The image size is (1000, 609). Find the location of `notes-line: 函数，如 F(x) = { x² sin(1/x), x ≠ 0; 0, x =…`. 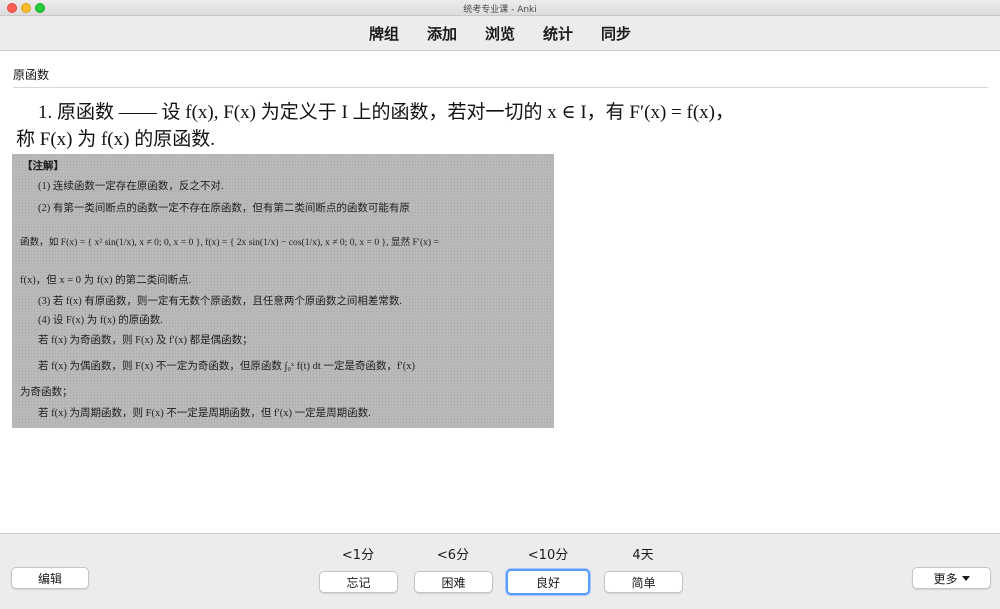

notes-line: 函数，如 F(x) = { x² sin(1/x), x ≠ 0; 0, x =… is located at coordinates (229, 242).